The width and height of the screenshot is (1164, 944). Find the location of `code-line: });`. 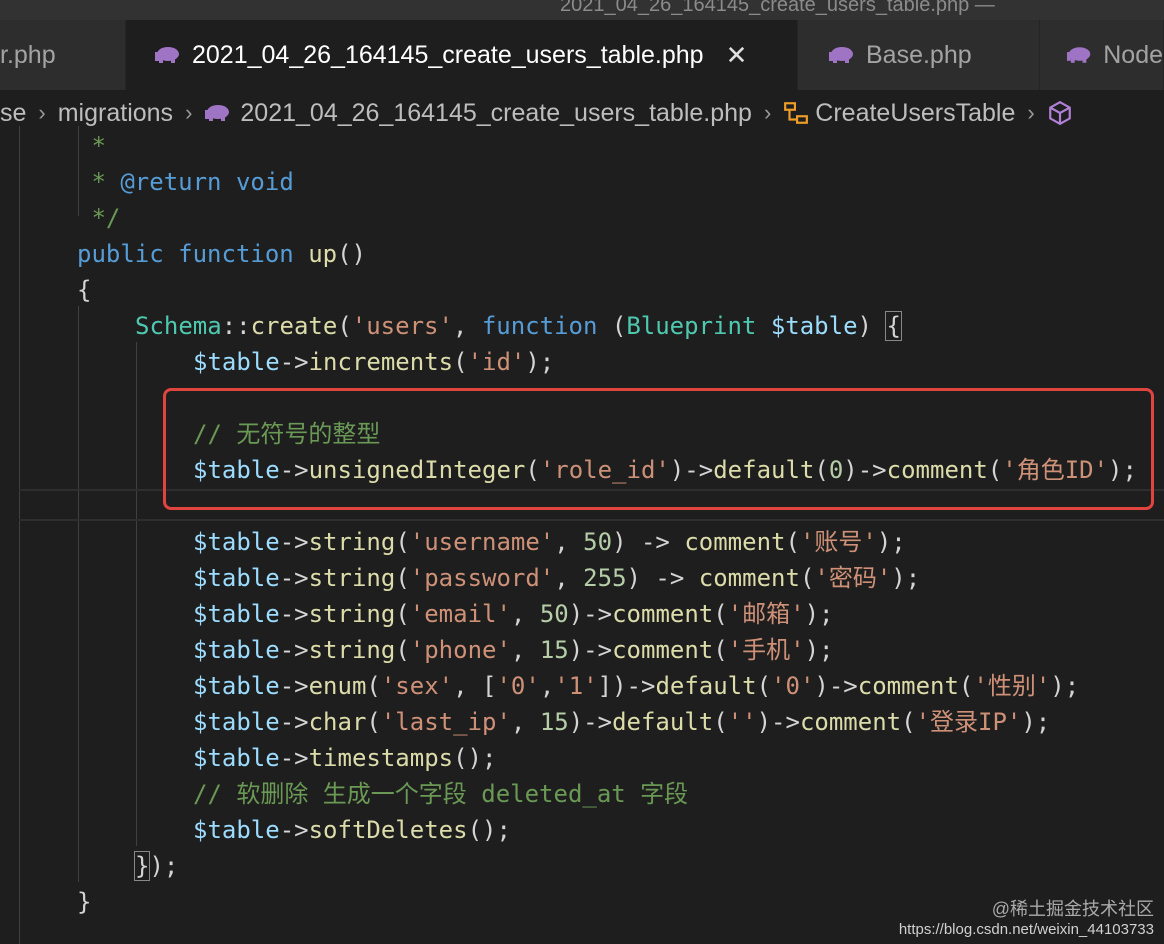

code-line: }); is located at coordinates (155, 866).